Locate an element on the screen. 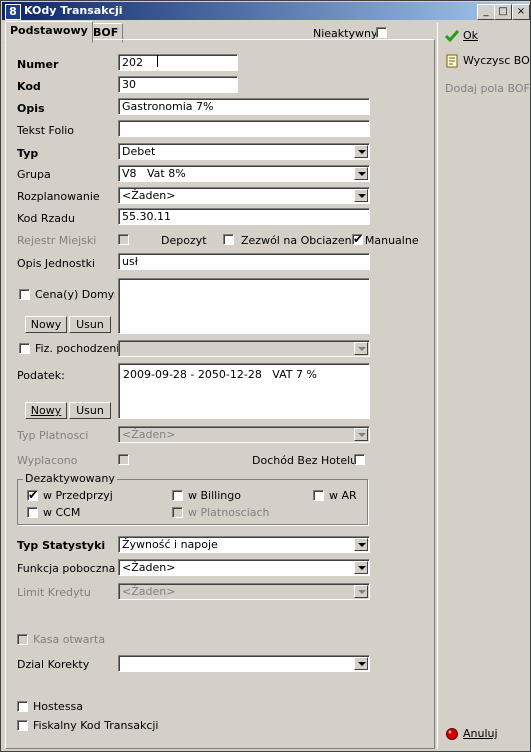 This screenshot has height=752, width=531. rejestr-miejski-checkbox is located at coordinates (123, 239).